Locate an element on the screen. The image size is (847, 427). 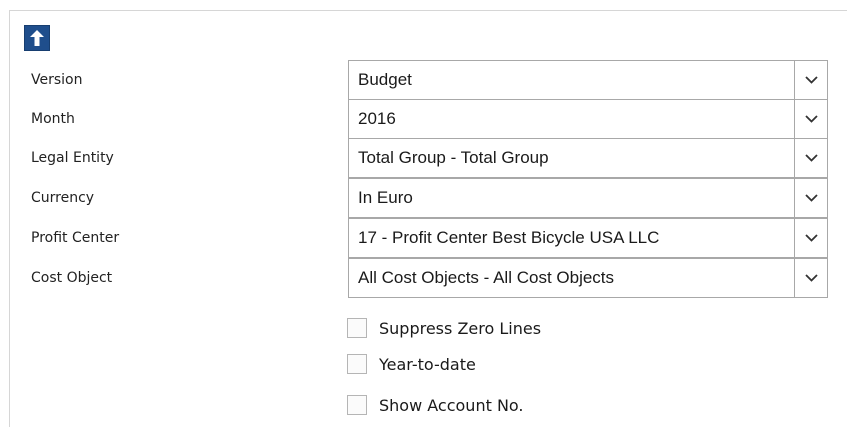
cost-object-label: Cost Object is located at coordinates (72, 278).